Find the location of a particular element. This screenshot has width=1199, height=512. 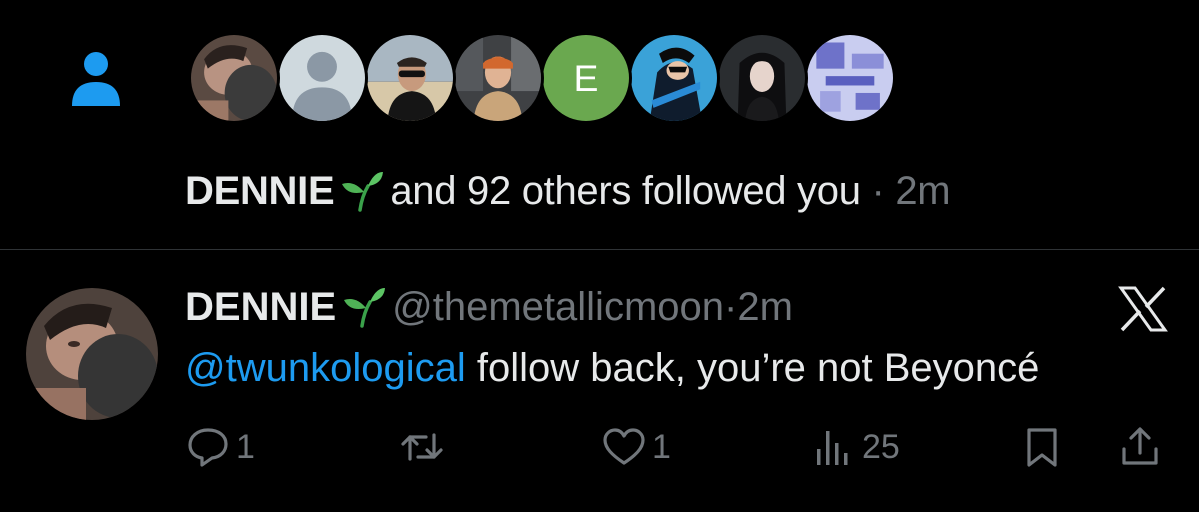

person-icon is located at coordinates (96, 79).